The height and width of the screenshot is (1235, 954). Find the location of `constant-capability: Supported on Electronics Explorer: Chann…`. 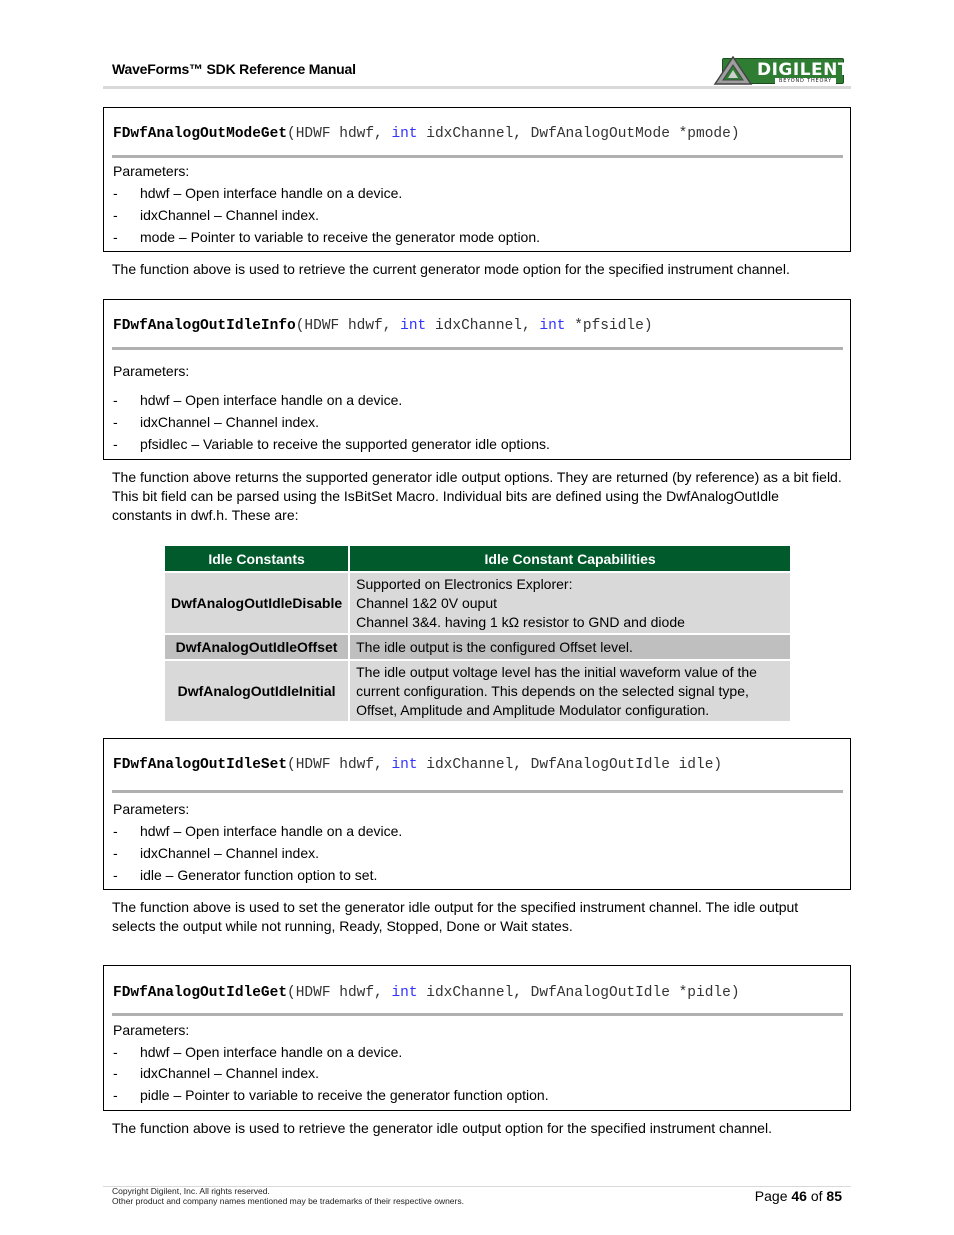

constant-capability: Supported on Electronics Explorer: Chann… is located at coordinates (570, 602).